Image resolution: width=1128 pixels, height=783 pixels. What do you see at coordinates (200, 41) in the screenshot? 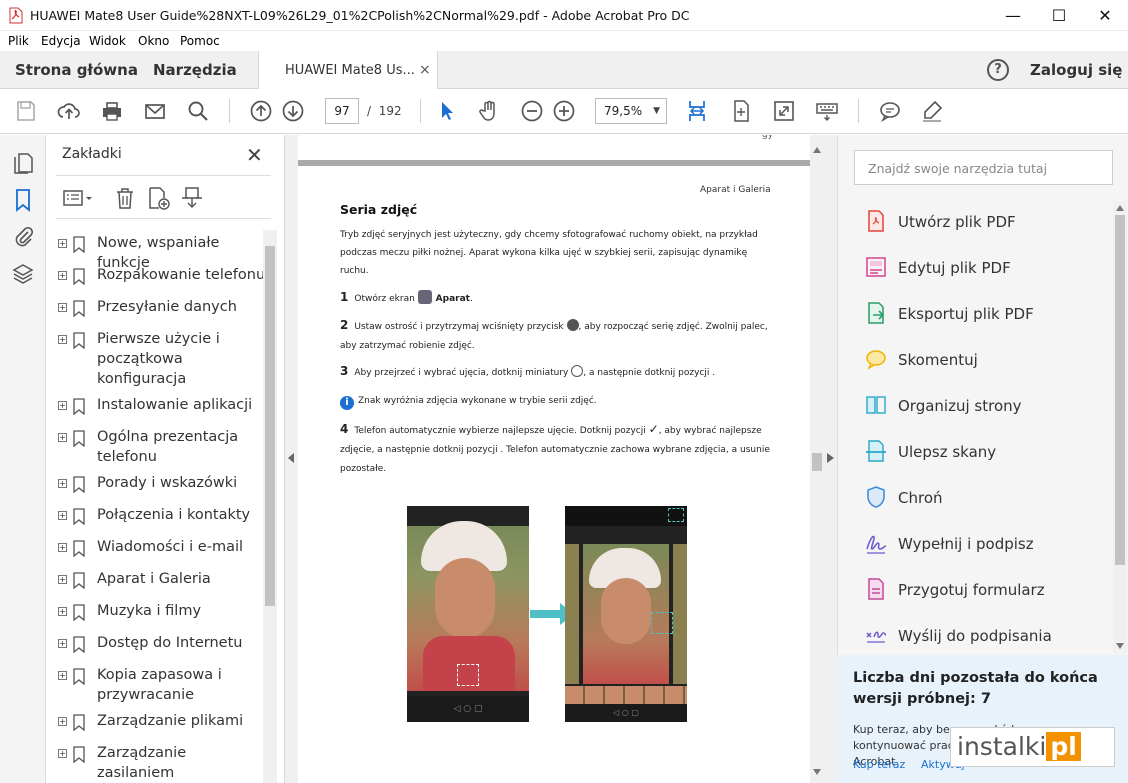
I see `menu-pomoc: Pomoc` at bounding box center [200, 41].